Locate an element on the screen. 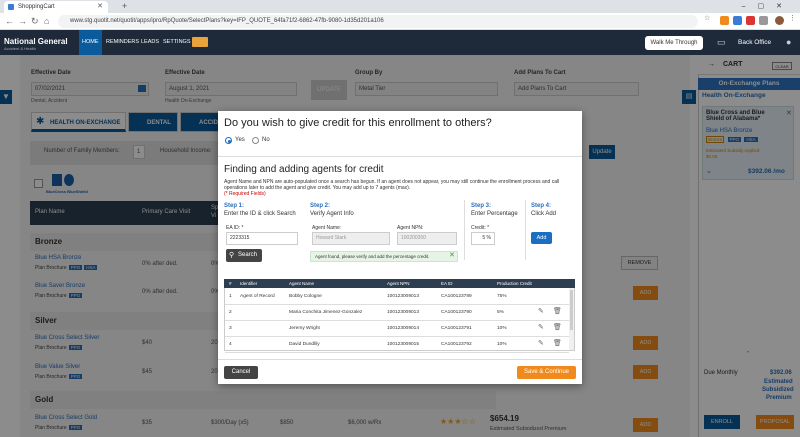  no-radio is located at coordinates (255, 140).